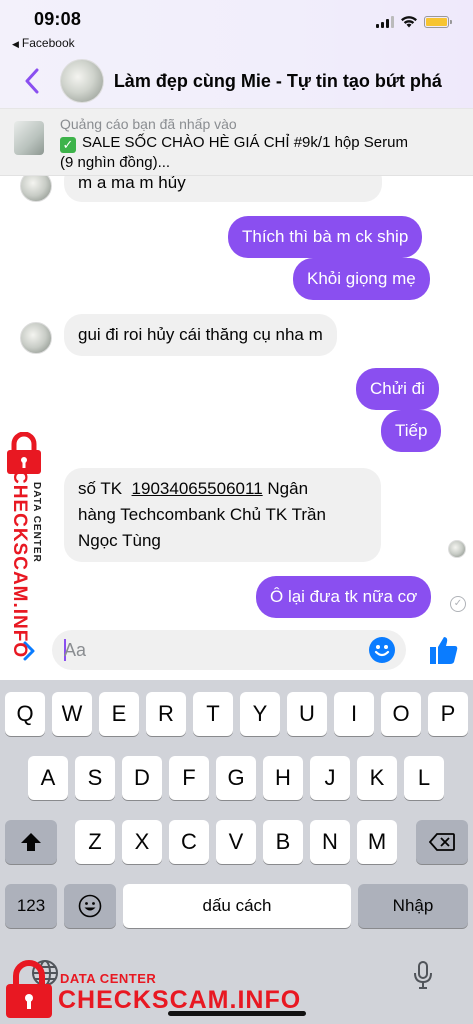 The height and width of the screenshot is (1024, 473). I want to click on key: Z, so click(95, 842).